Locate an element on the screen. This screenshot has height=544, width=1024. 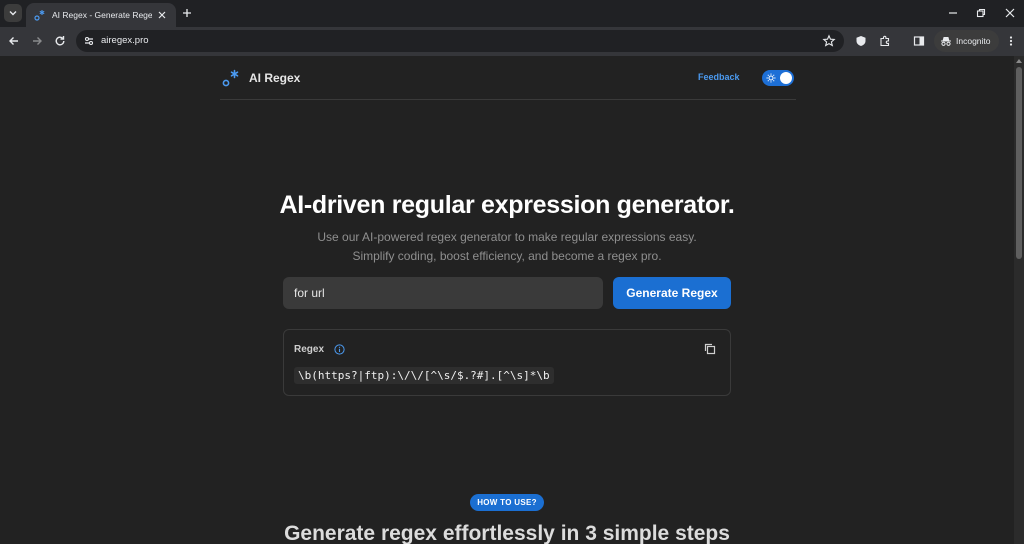
side-panel-icon is located at coordinates (919, 41).